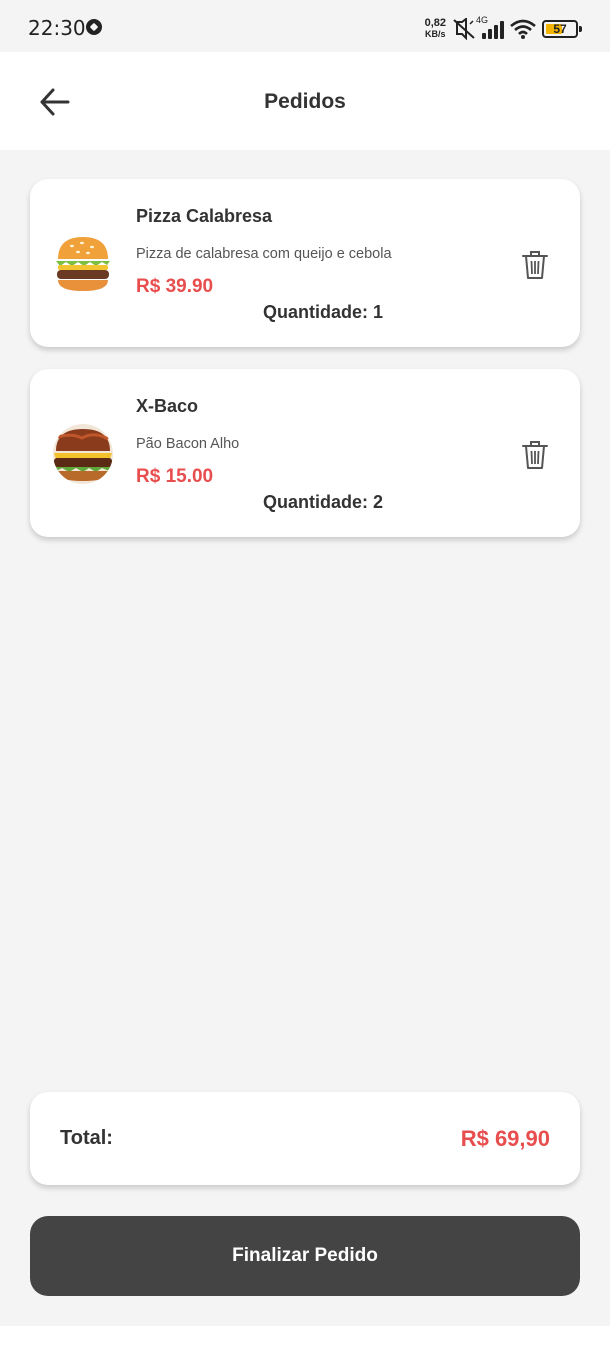 This screenshot has height=1356, width=610. Describe the element at coordinates (562, 29) in the screenshot. I see `battery-icon: 57` at that location.